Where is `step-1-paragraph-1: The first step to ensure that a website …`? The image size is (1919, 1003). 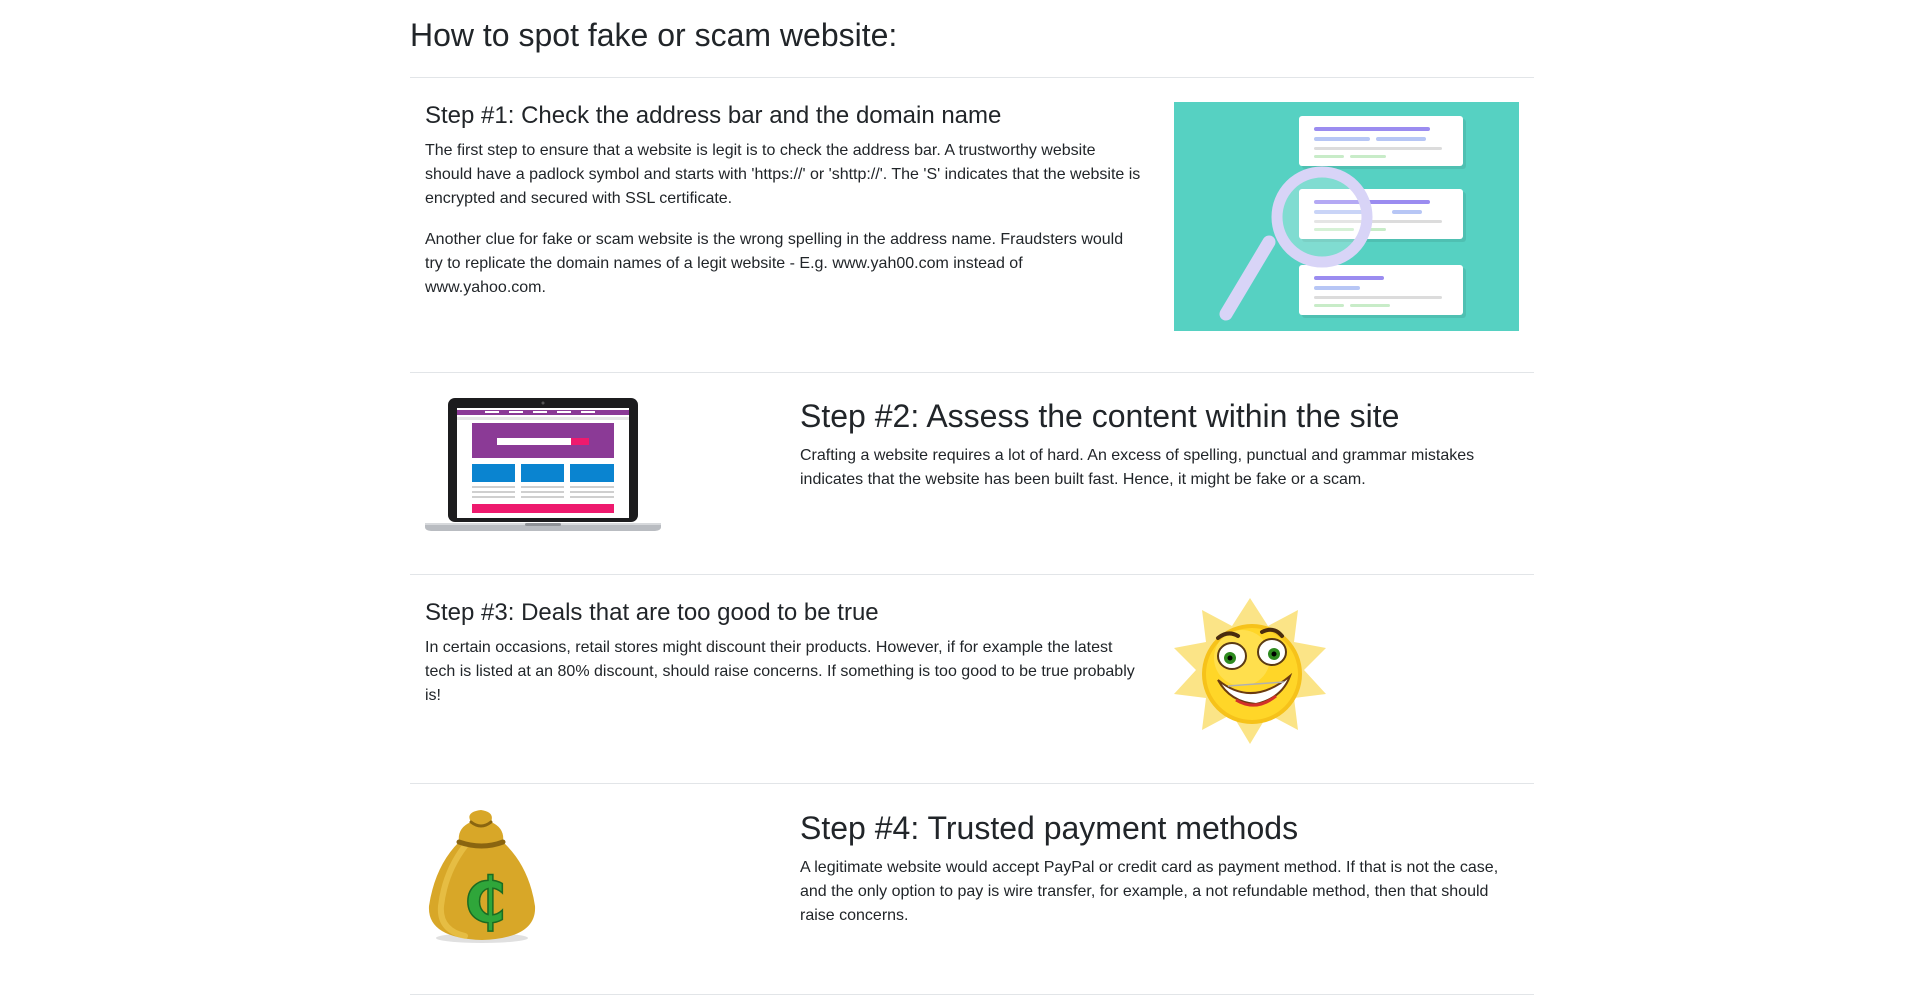 step-1-paragraph-1: The first step to ensure that a website … is located at coordinates (783, 174).